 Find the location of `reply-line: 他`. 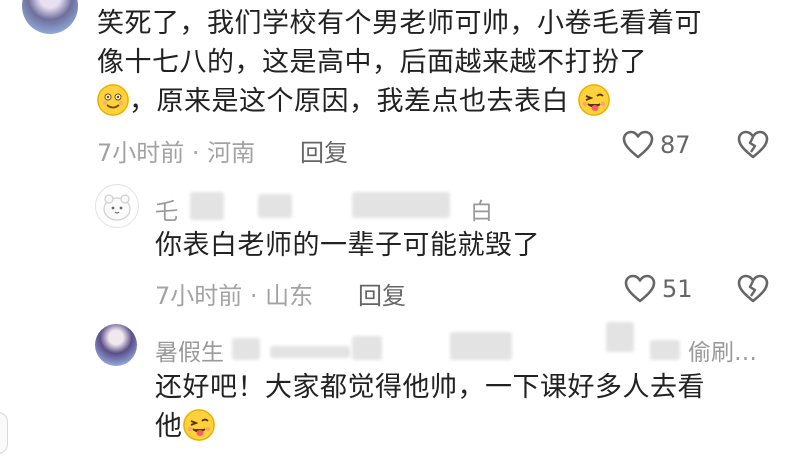

reply-line: 他 is located at coordinates (475, 426).